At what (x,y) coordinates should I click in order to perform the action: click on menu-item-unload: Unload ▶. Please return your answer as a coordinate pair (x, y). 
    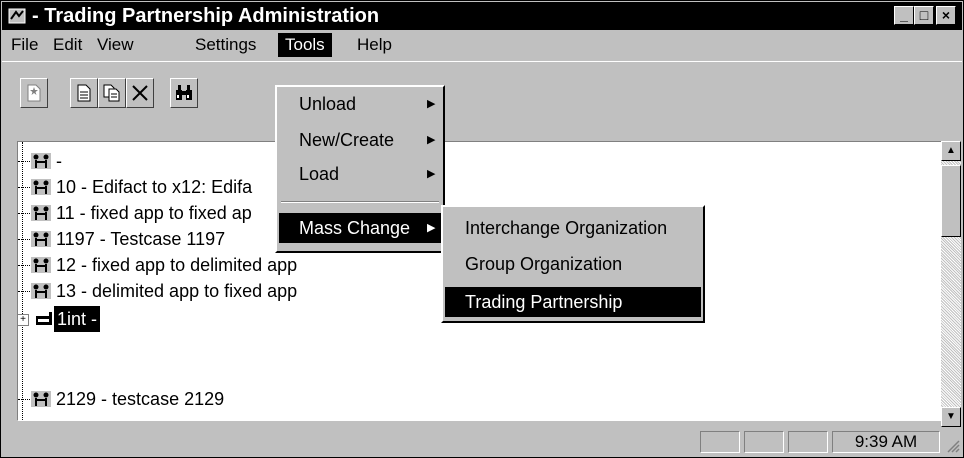
    Looking at the image, I should click on (360, 104).